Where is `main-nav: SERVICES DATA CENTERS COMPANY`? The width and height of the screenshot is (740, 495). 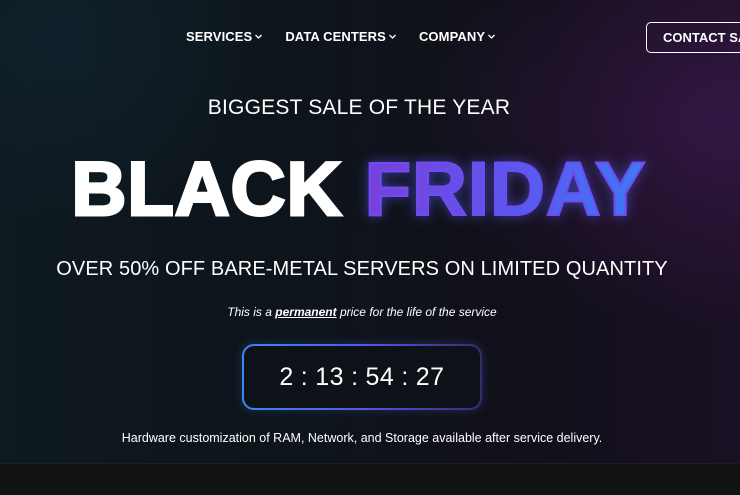 main-nav: SERVICES DATA CENTERS COMPANY is located at coordinates (341, 36).